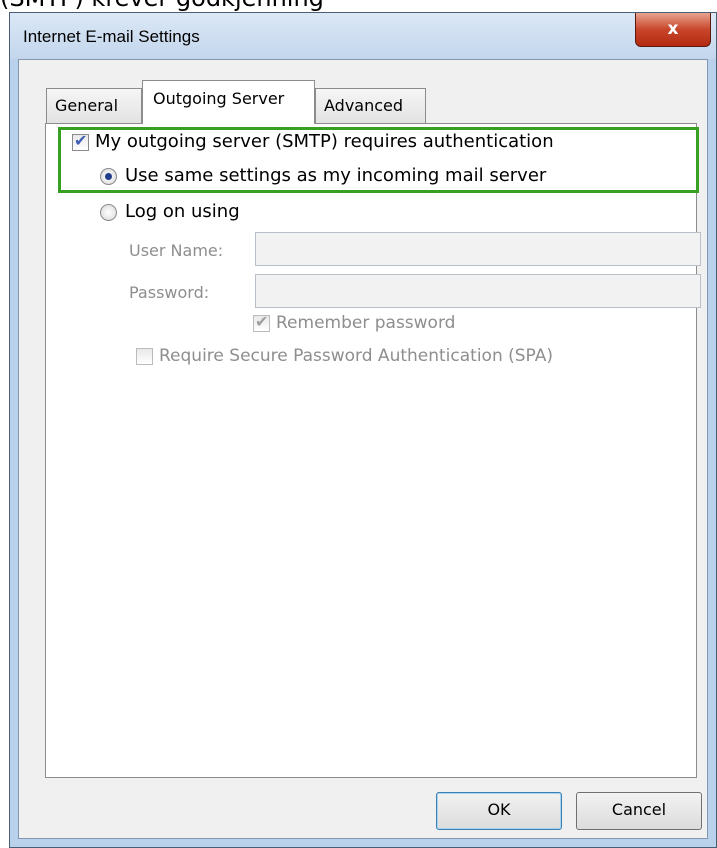  What do you see at coordinates (499, 811) in the screenshot?
I see `ok-button: OK` at bounding box center [499, 811].